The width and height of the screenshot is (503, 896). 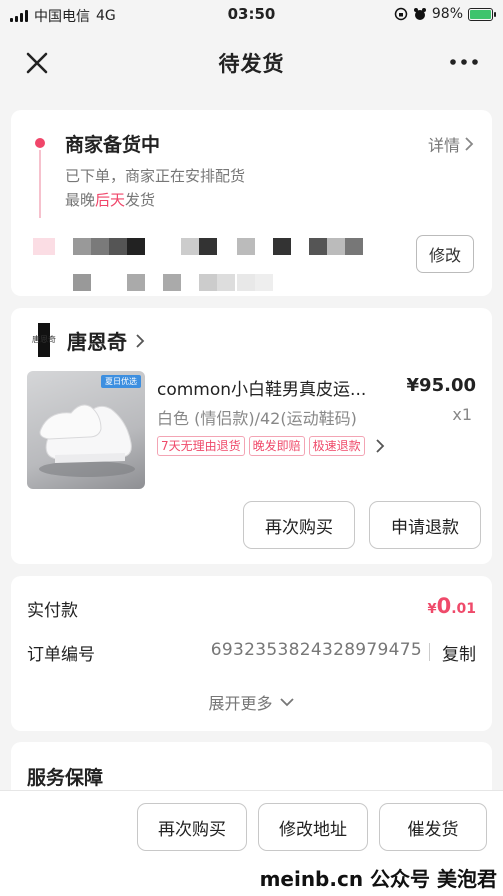 What do you see at coordinates (441, 385) in the screenshot?
I see `product-price: ¥95.00` at bounding box center [441, 385].